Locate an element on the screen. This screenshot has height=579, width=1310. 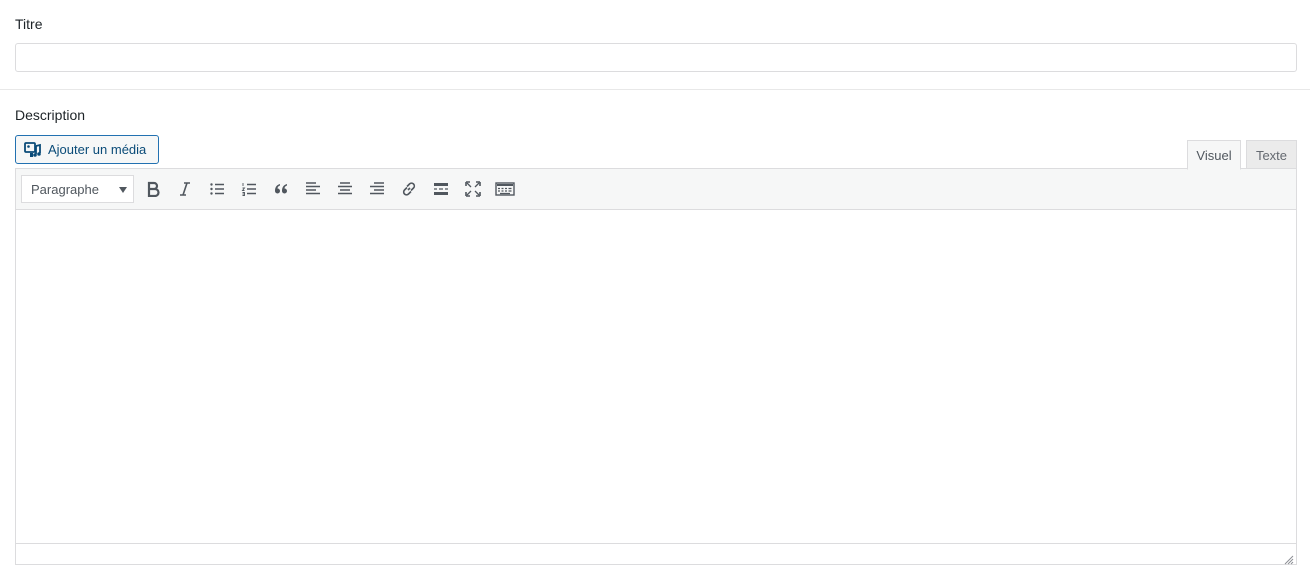
read-more-icon is located at coordinates (441, 189).